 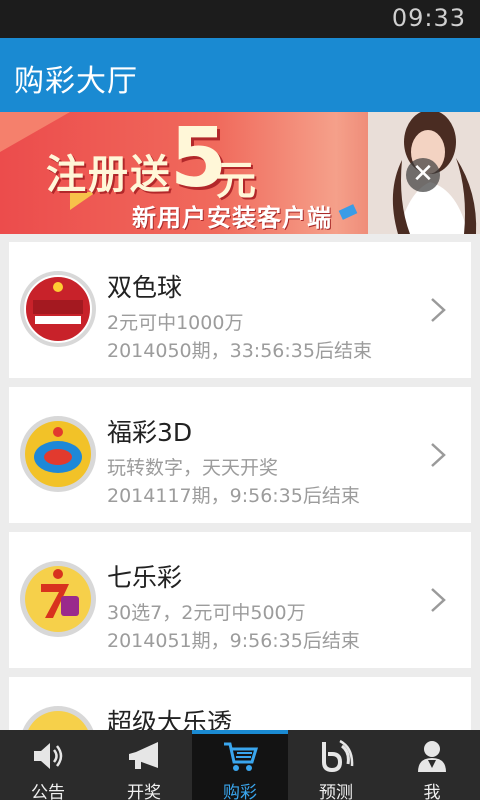 What do you see at coordinates (240, 791) in the screenshot?
I see `tab-label: 购彩` at bounding box center [240, 791].